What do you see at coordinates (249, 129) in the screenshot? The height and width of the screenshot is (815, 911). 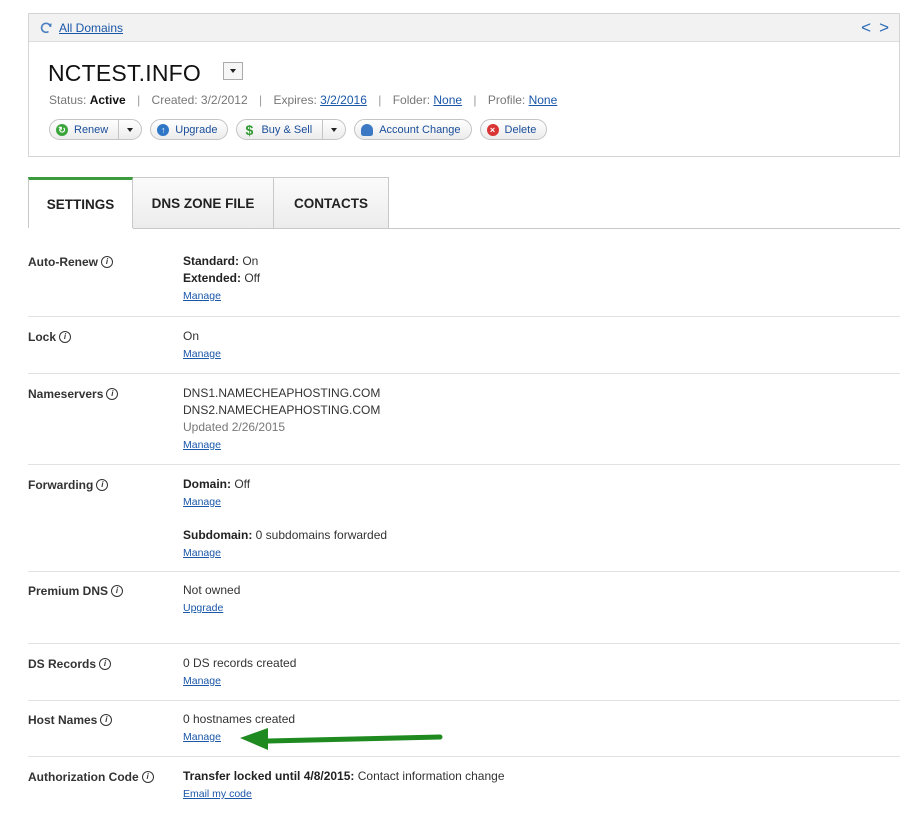 I see `dollar-icon: $` at bounding box center [249, 129].